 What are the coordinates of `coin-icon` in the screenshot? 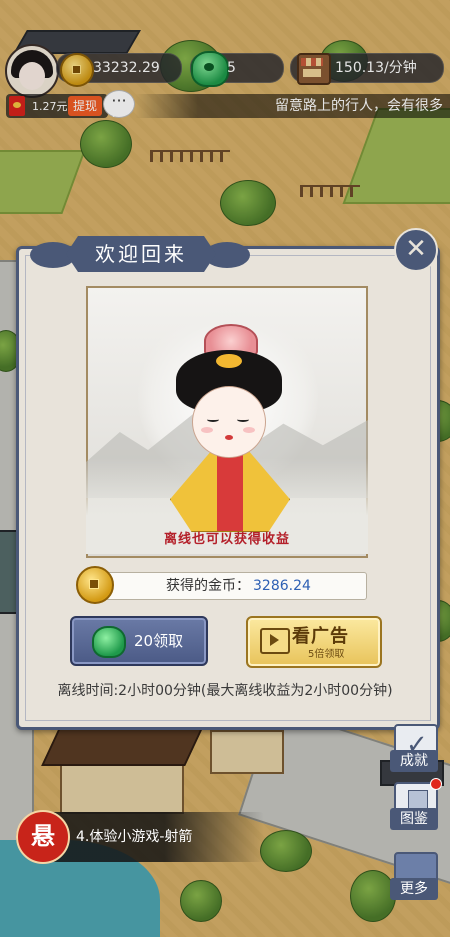 It's located at (95, 585).